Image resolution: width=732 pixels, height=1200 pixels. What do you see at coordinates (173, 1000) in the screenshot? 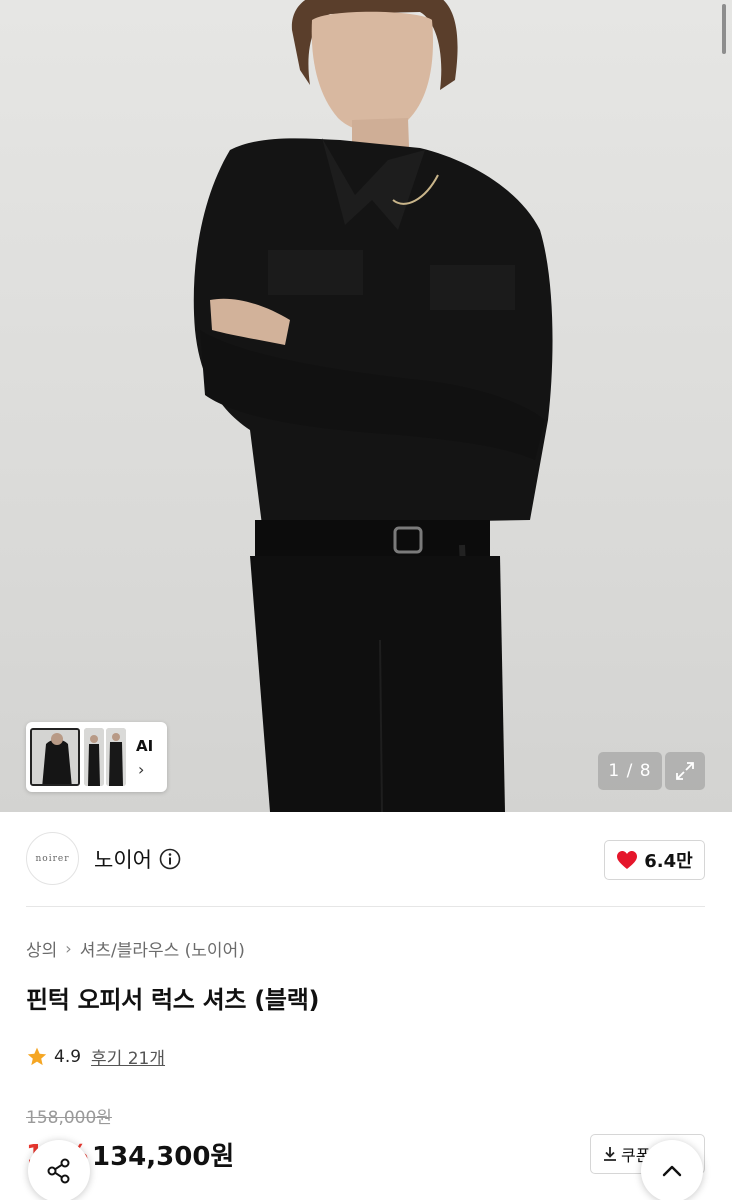
I see `product-title: 핀턱 오피서 럭스 셔츠 (블랙)` at bounding box center [173, 1000].